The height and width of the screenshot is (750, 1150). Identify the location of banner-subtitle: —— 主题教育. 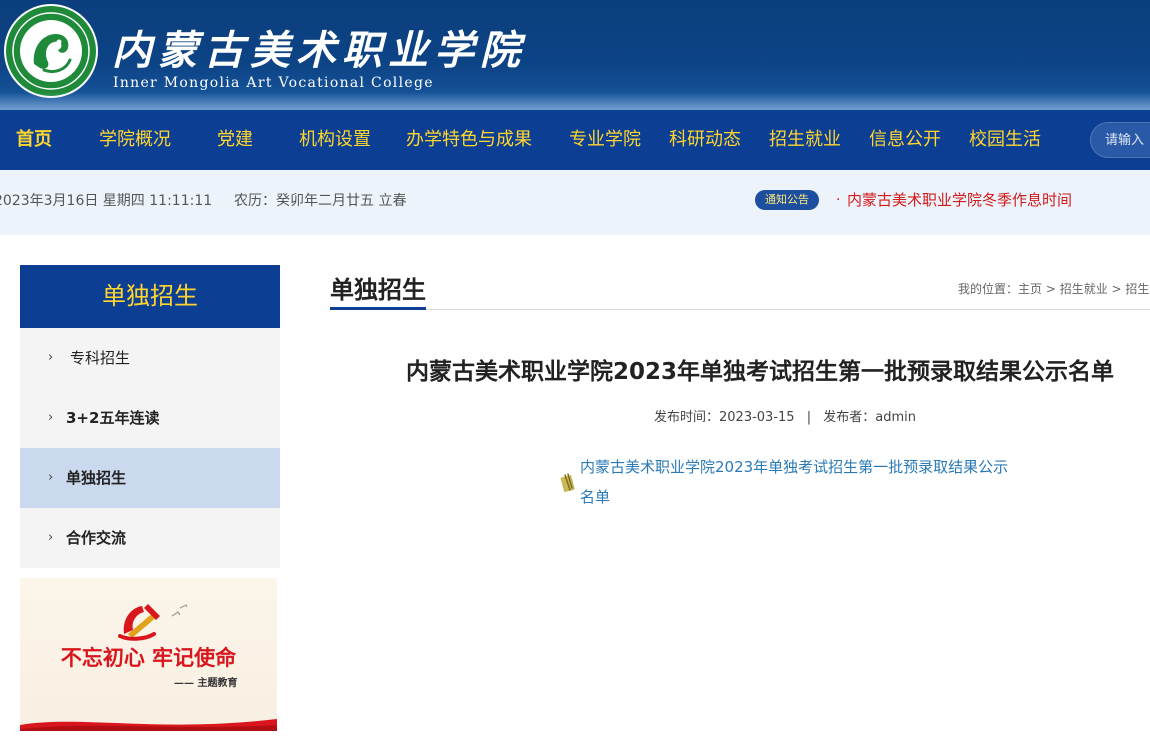
(206, 683).